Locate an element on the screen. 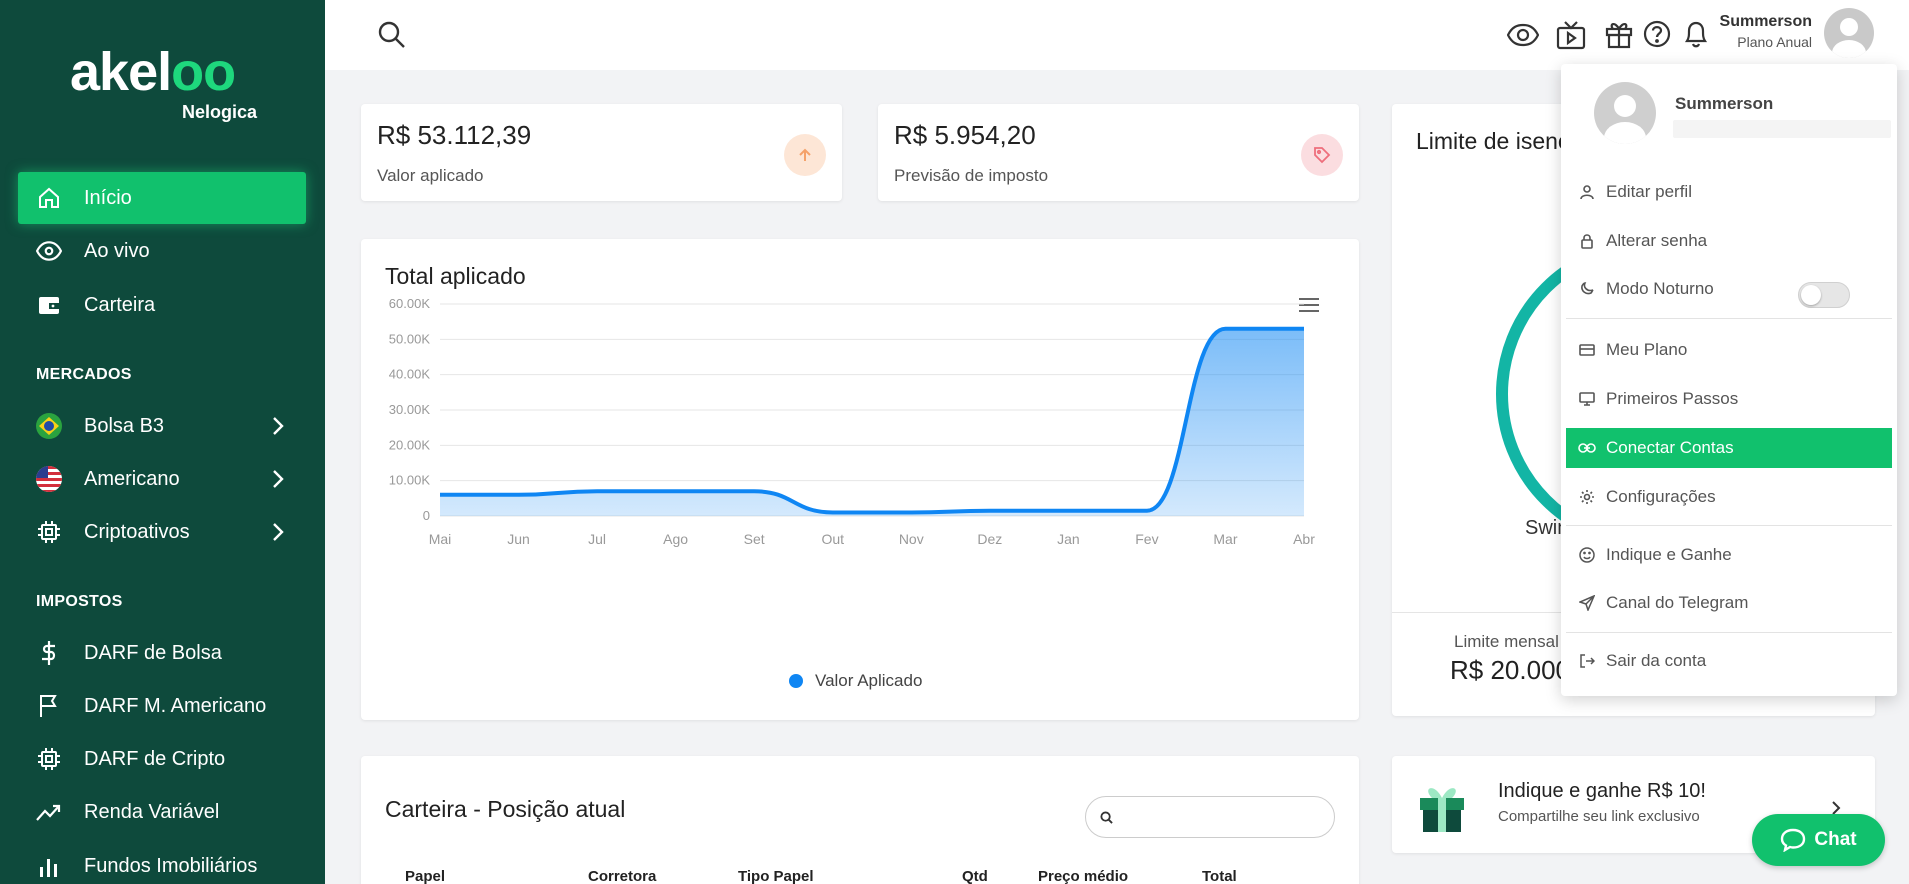 The height and width of the screenshot is (884, 1909). menu-item-primeiros-passos: Primeiros Passos is located at coordinates (1729, 399).